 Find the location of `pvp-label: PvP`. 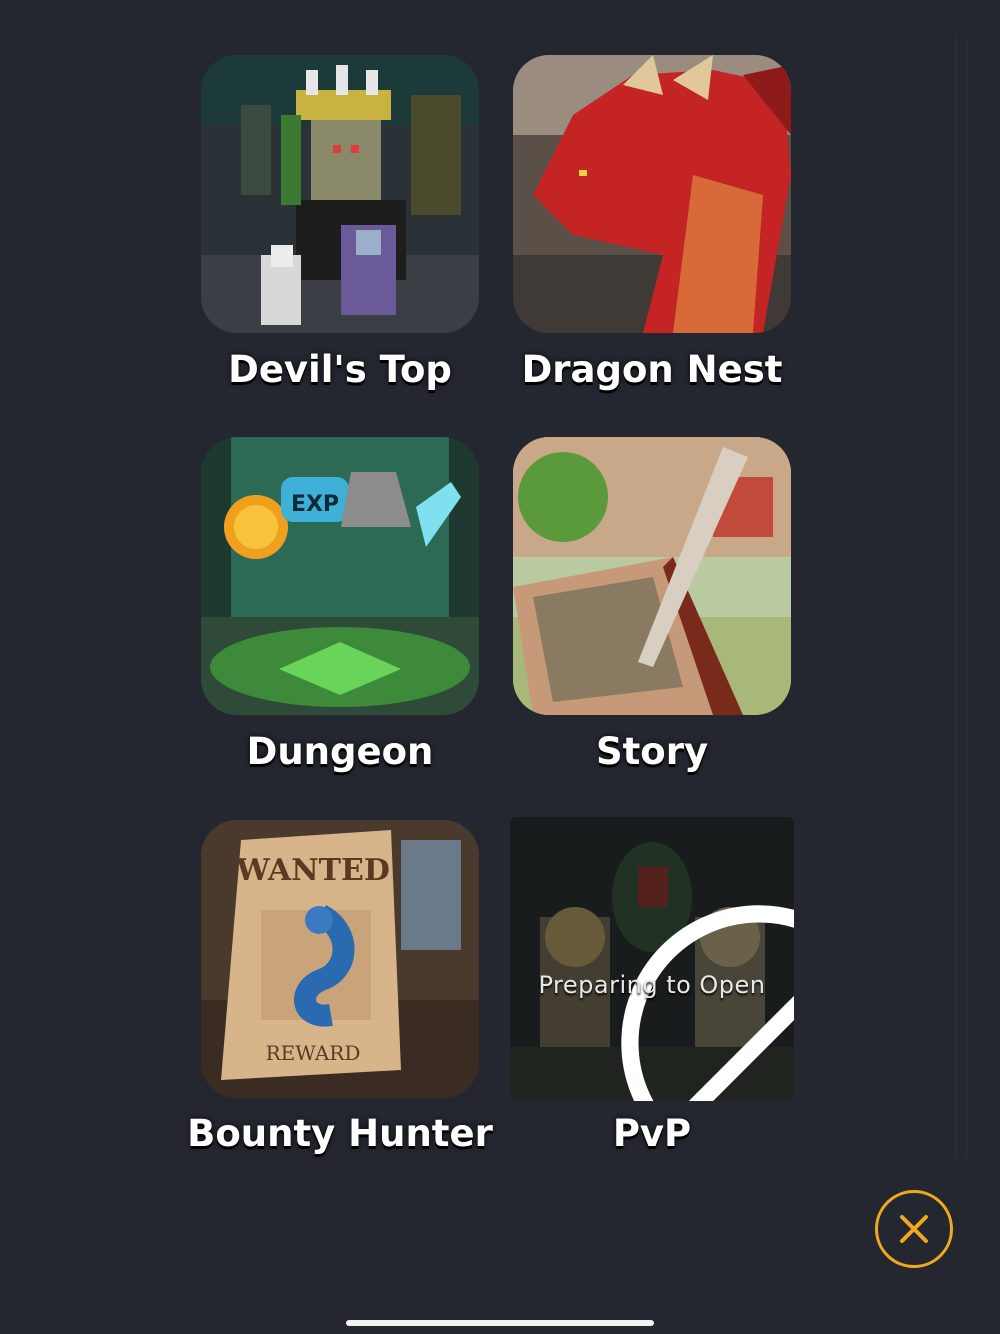

pvp-label: PvP is located at coordinates (652, 1133).